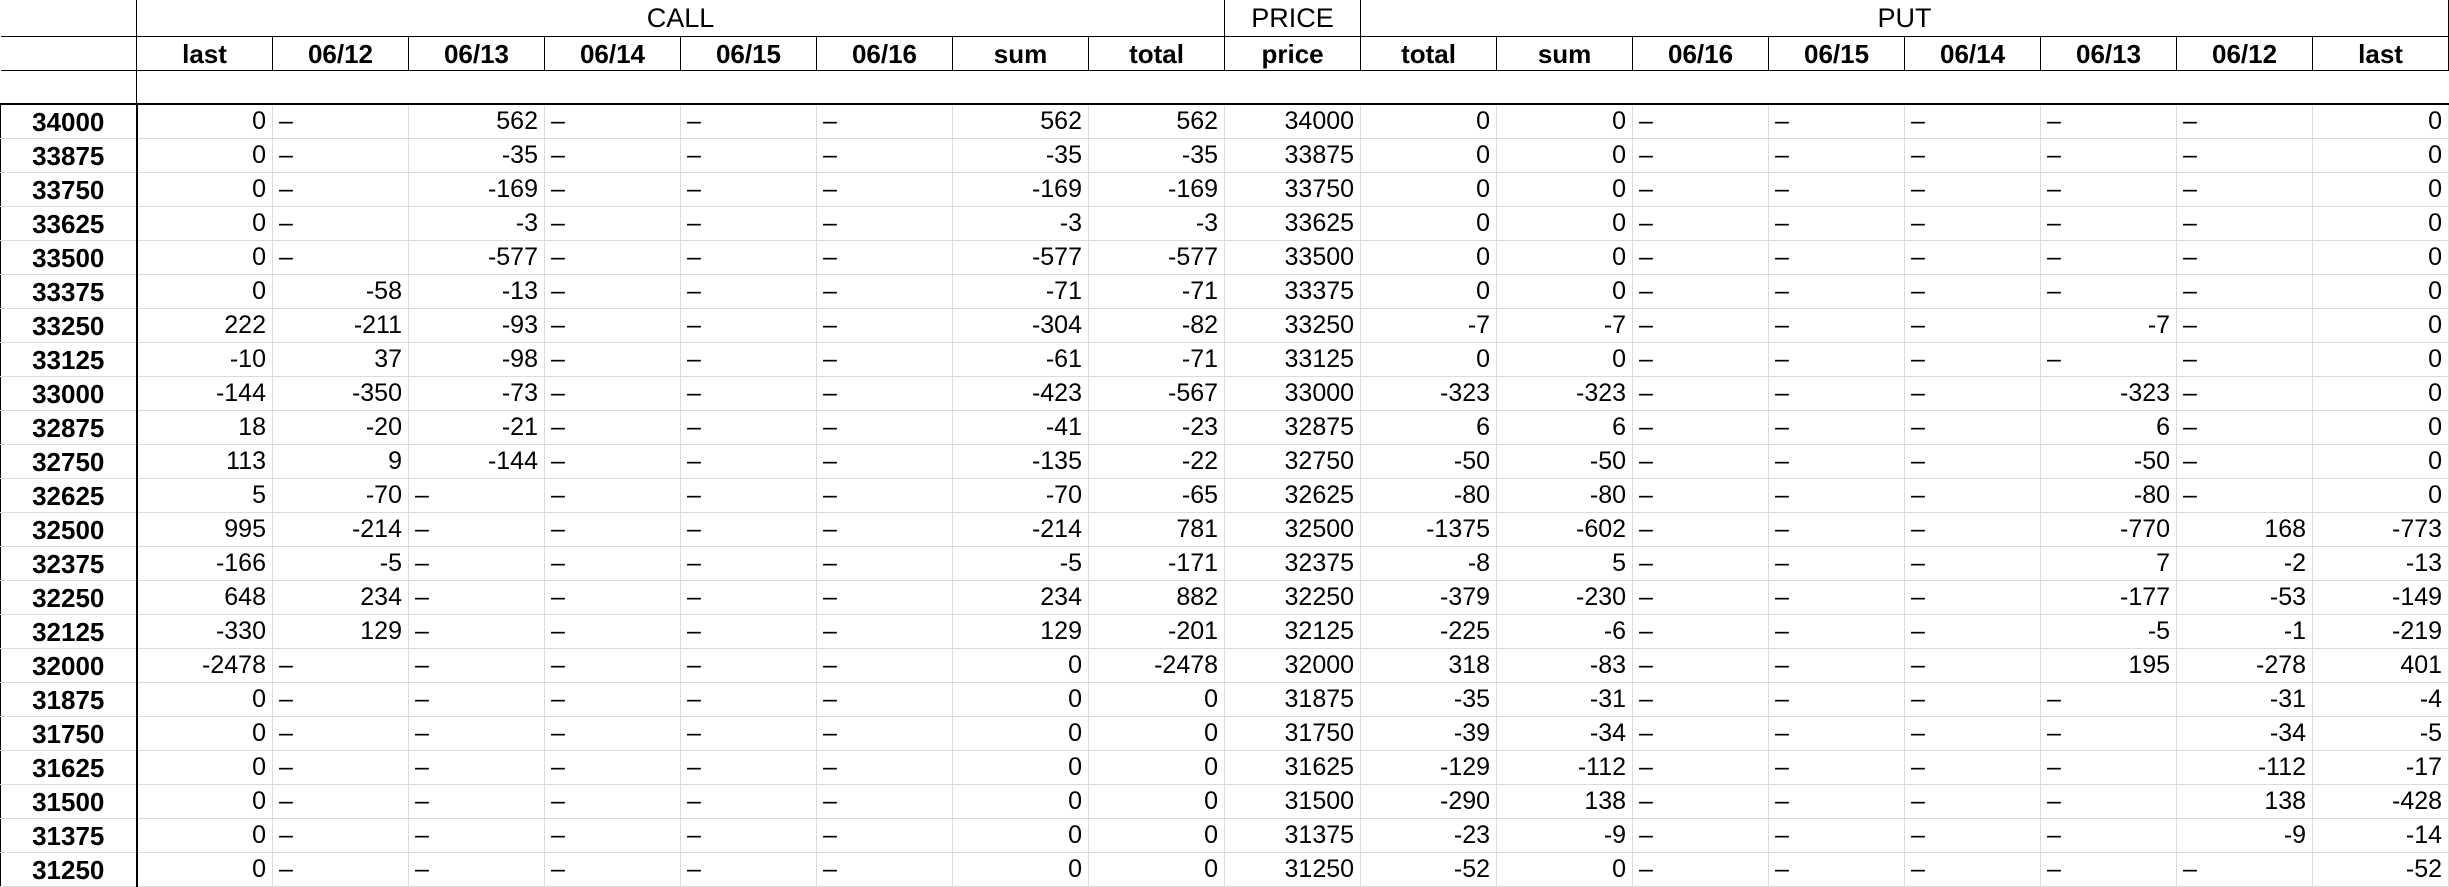 This screenshot has height=887, width=2449. What do you see at coordinates (2380, 529) in the screenshot?
I see `cell: -773` at bounding box center [2380, 529].